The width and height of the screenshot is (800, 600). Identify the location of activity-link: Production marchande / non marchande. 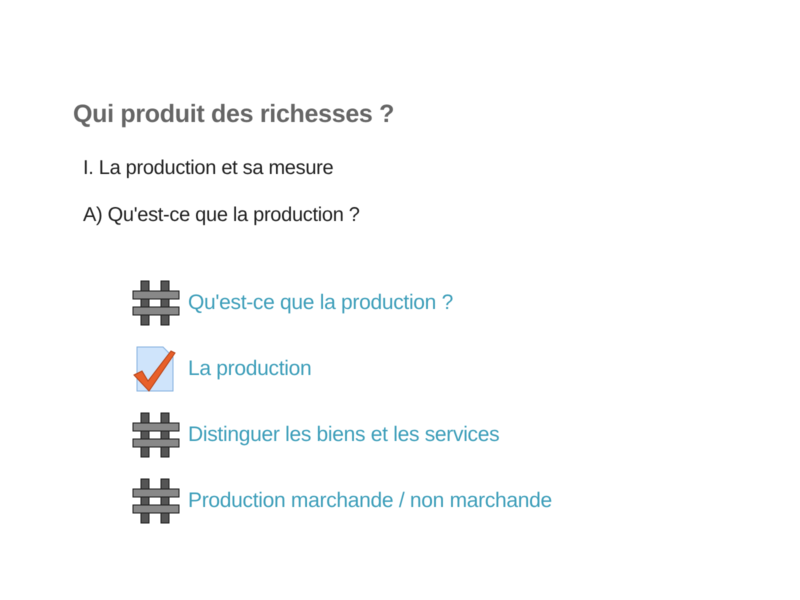
(370, 501).